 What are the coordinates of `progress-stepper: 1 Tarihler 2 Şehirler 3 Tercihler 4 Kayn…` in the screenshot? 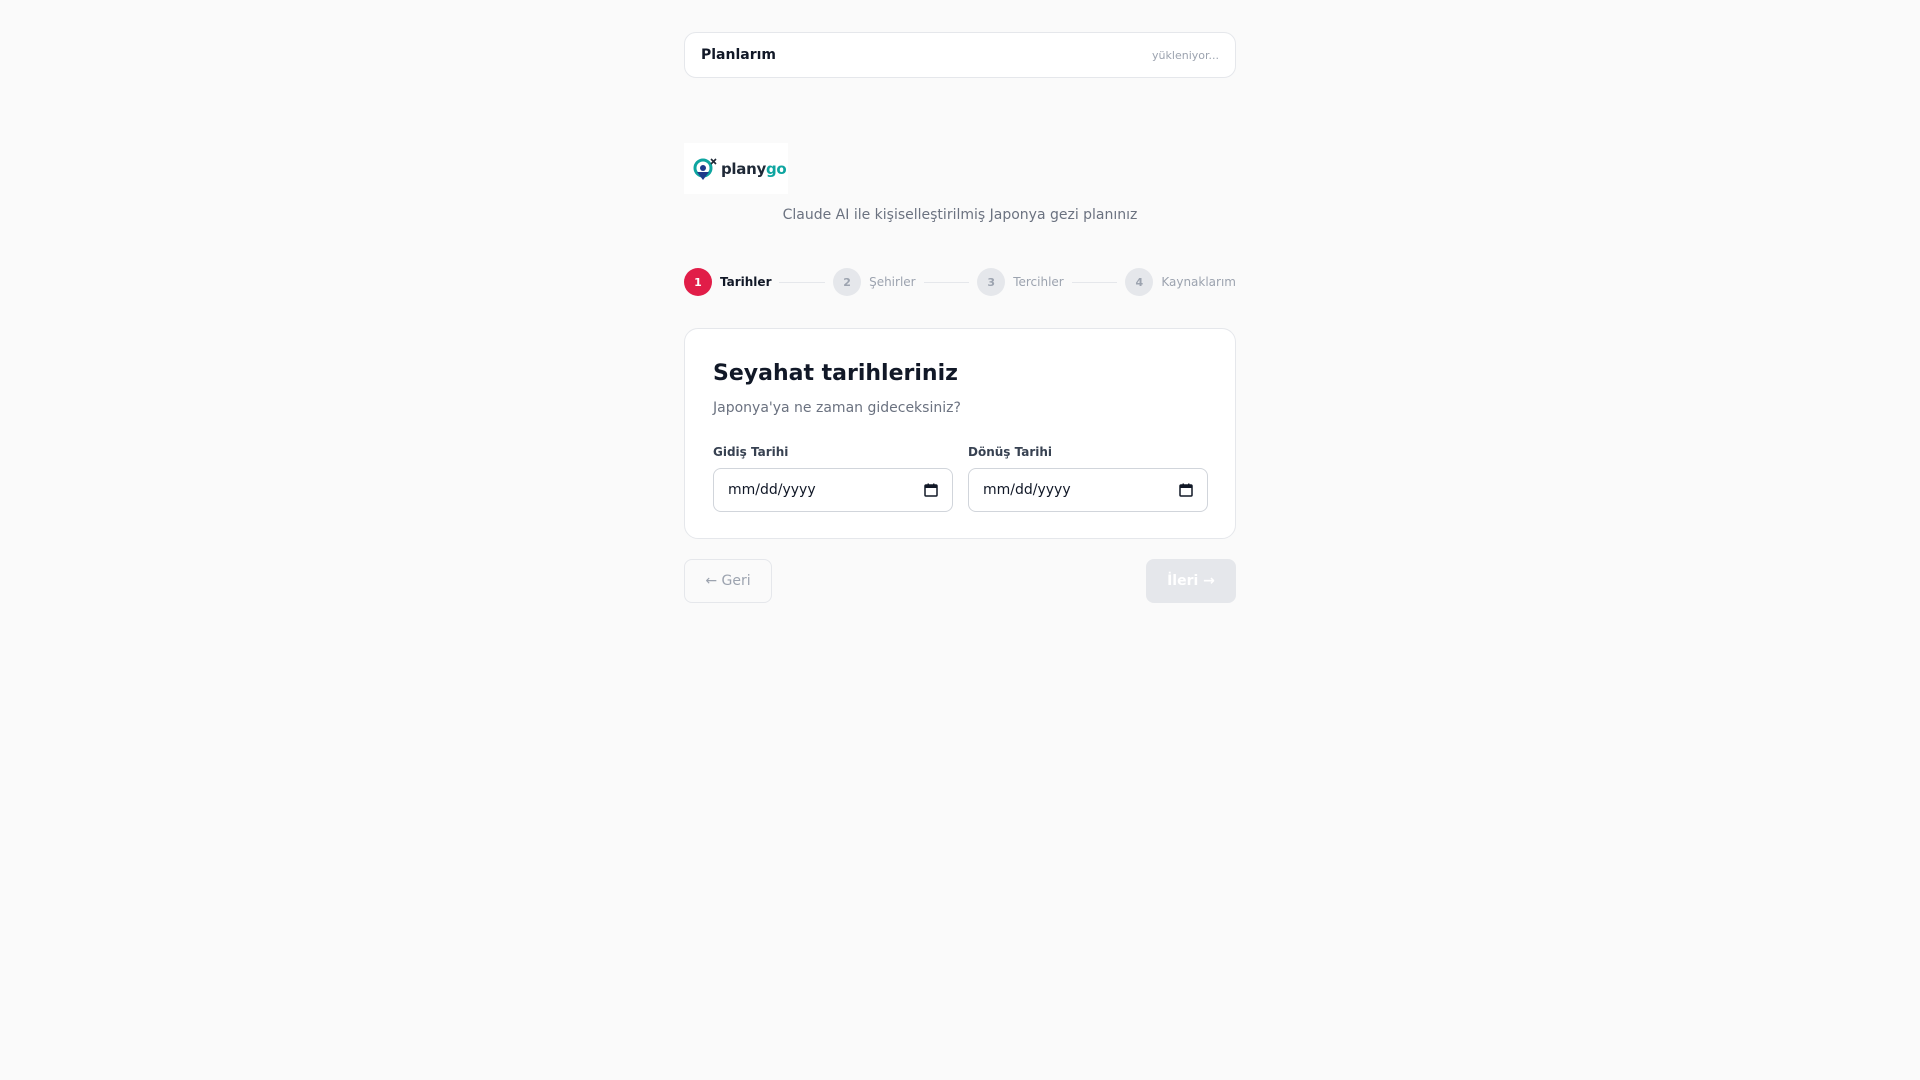 It's located at (960, 282).